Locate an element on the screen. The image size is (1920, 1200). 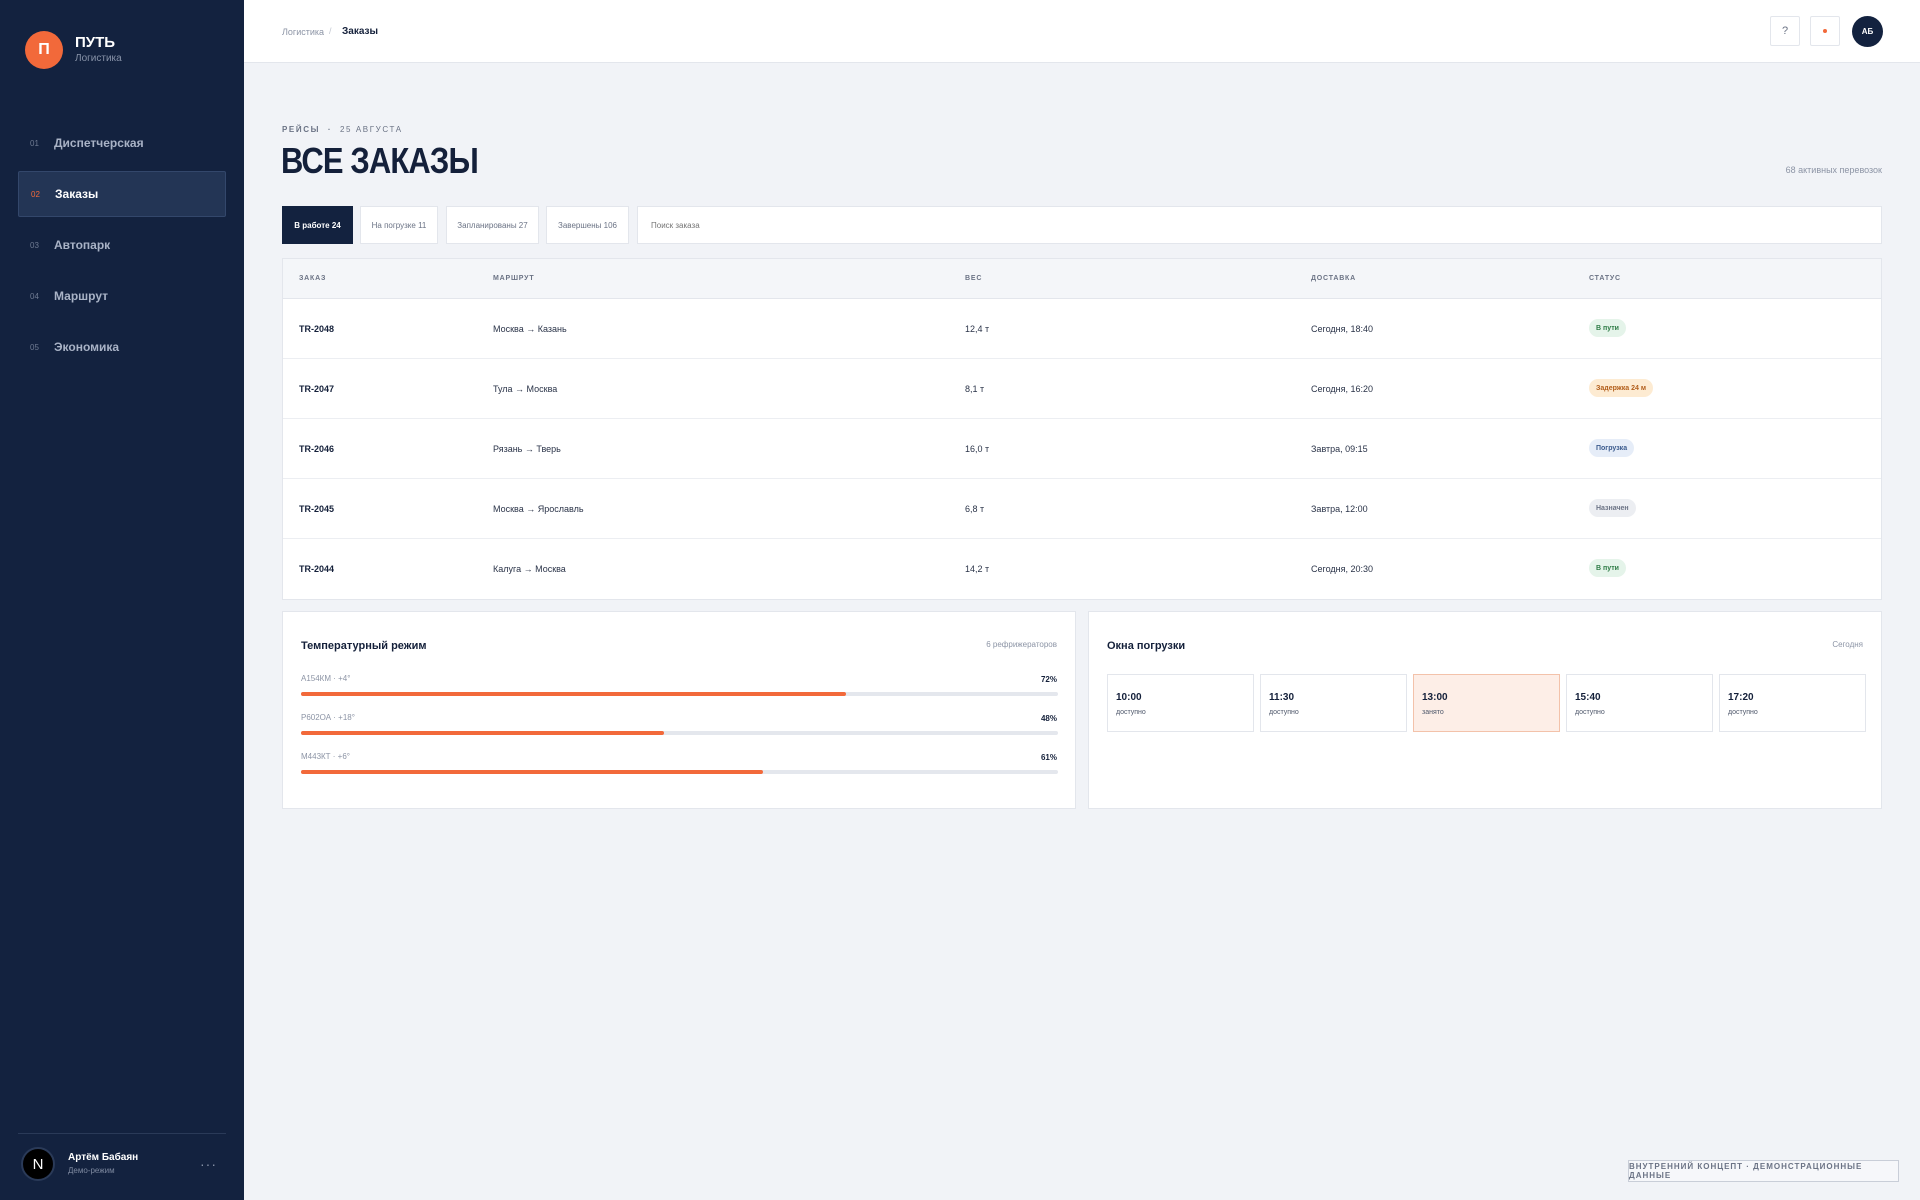
order-route: Москва → Казань is located at coordinates (530, 329).